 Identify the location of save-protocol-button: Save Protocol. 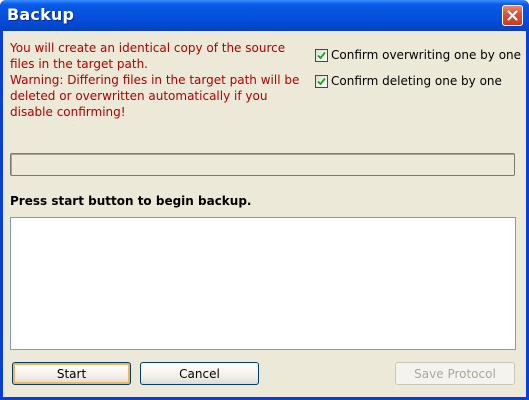
(455, 373).